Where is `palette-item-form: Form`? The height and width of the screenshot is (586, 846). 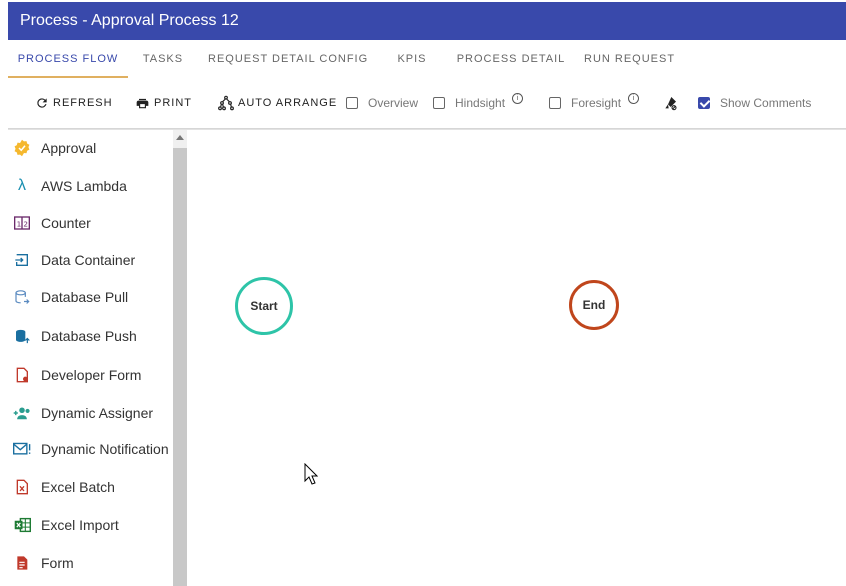
palette-item-form: Form is located at coordinates (90, 563).